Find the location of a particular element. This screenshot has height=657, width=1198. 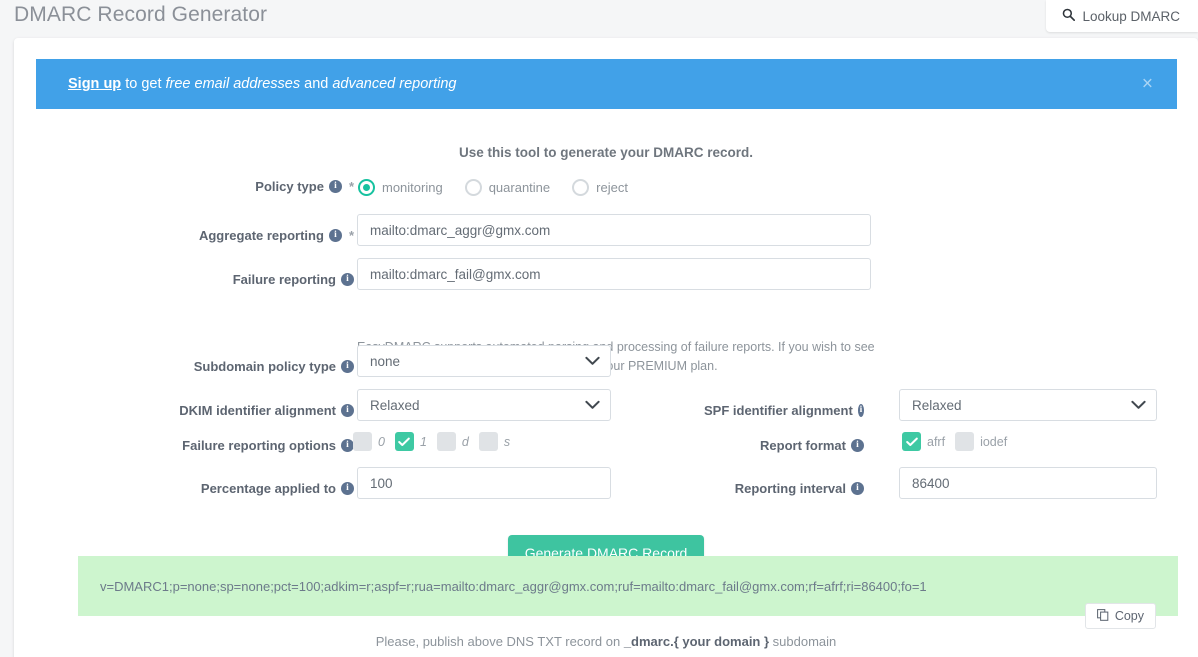

policy-type-radio-group: monitoring quarantine reject is located at coordinates (493, 187).